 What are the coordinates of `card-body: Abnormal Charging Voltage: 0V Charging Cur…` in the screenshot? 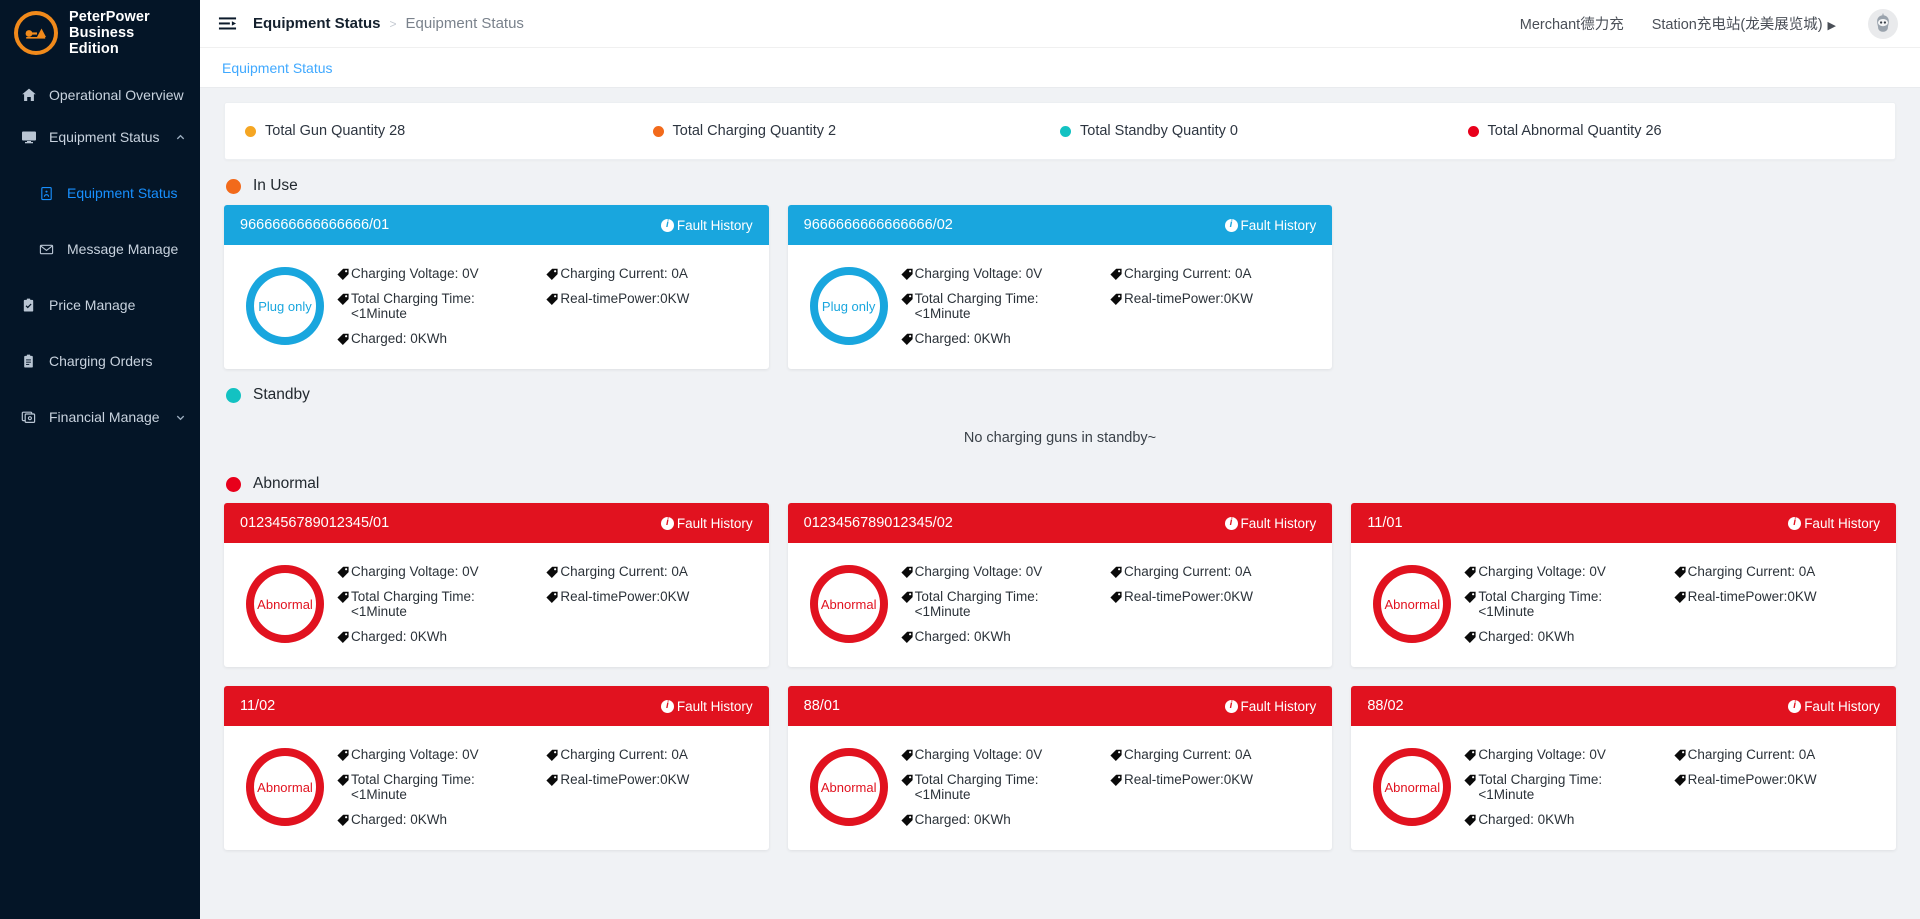 It's located at (1623, 605).